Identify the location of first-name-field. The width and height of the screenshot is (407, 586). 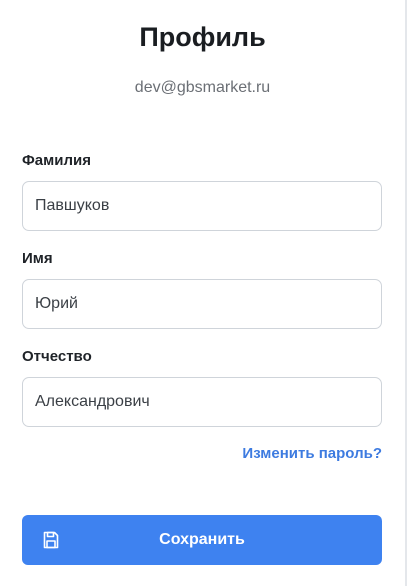
(202, 304).